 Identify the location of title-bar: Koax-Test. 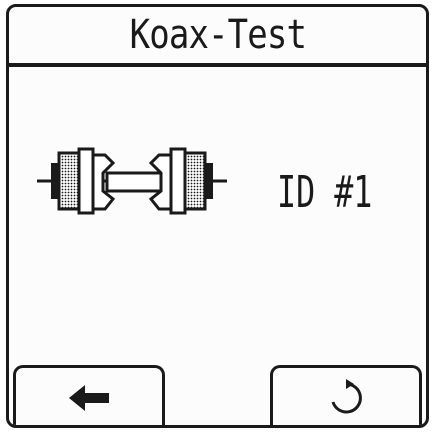
(217, 37).